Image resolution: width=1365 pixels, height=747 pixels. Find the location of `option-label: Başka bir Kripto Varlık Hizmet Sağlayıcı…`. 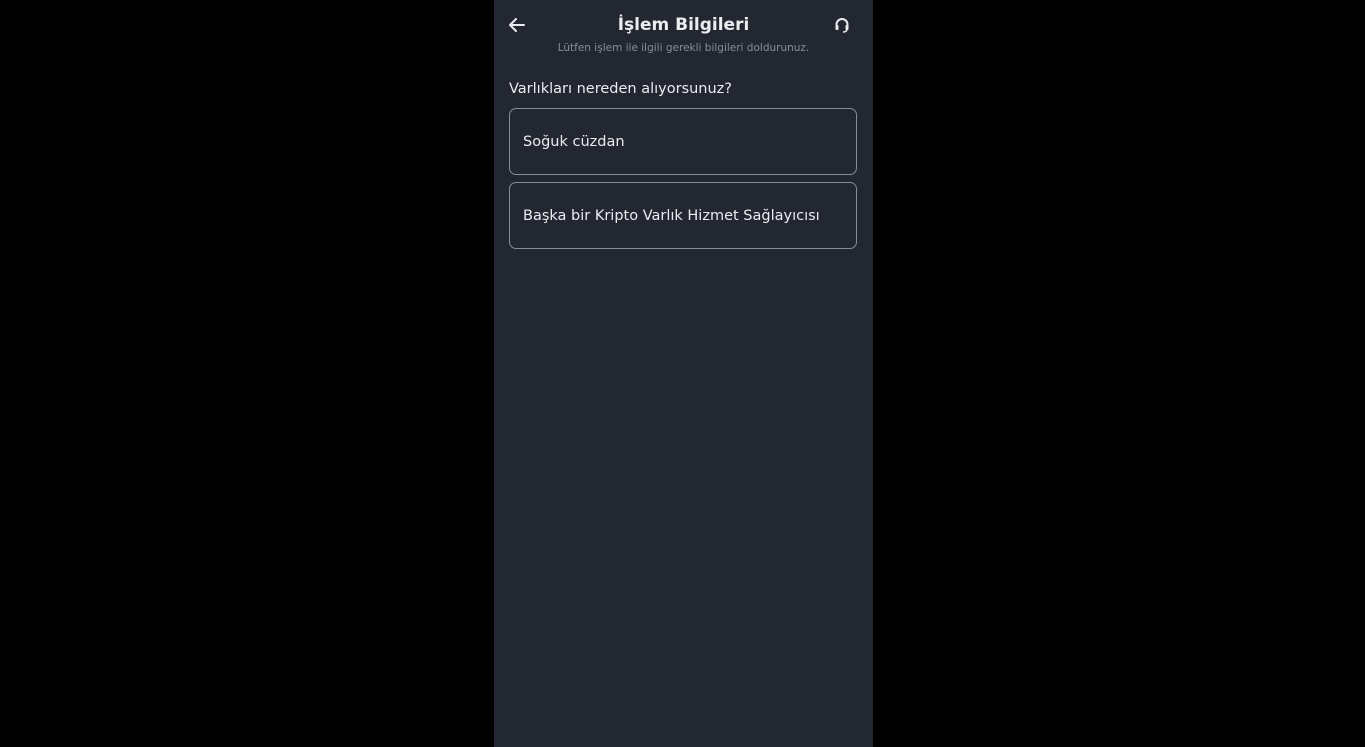

option-label: Başka bir Kripto Varlık Hizmet Sağlayıcı… is located at coordinates (671, 215).